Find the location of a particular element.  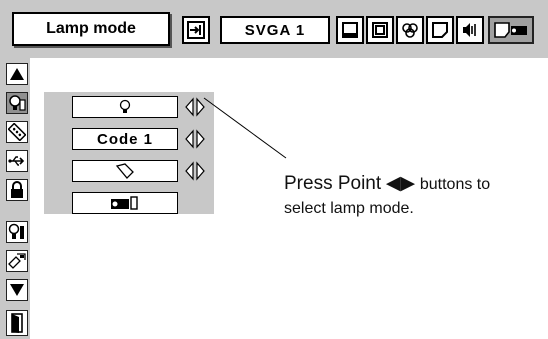

instruction-prefix: Press Point is located at coordinates (333, 183).